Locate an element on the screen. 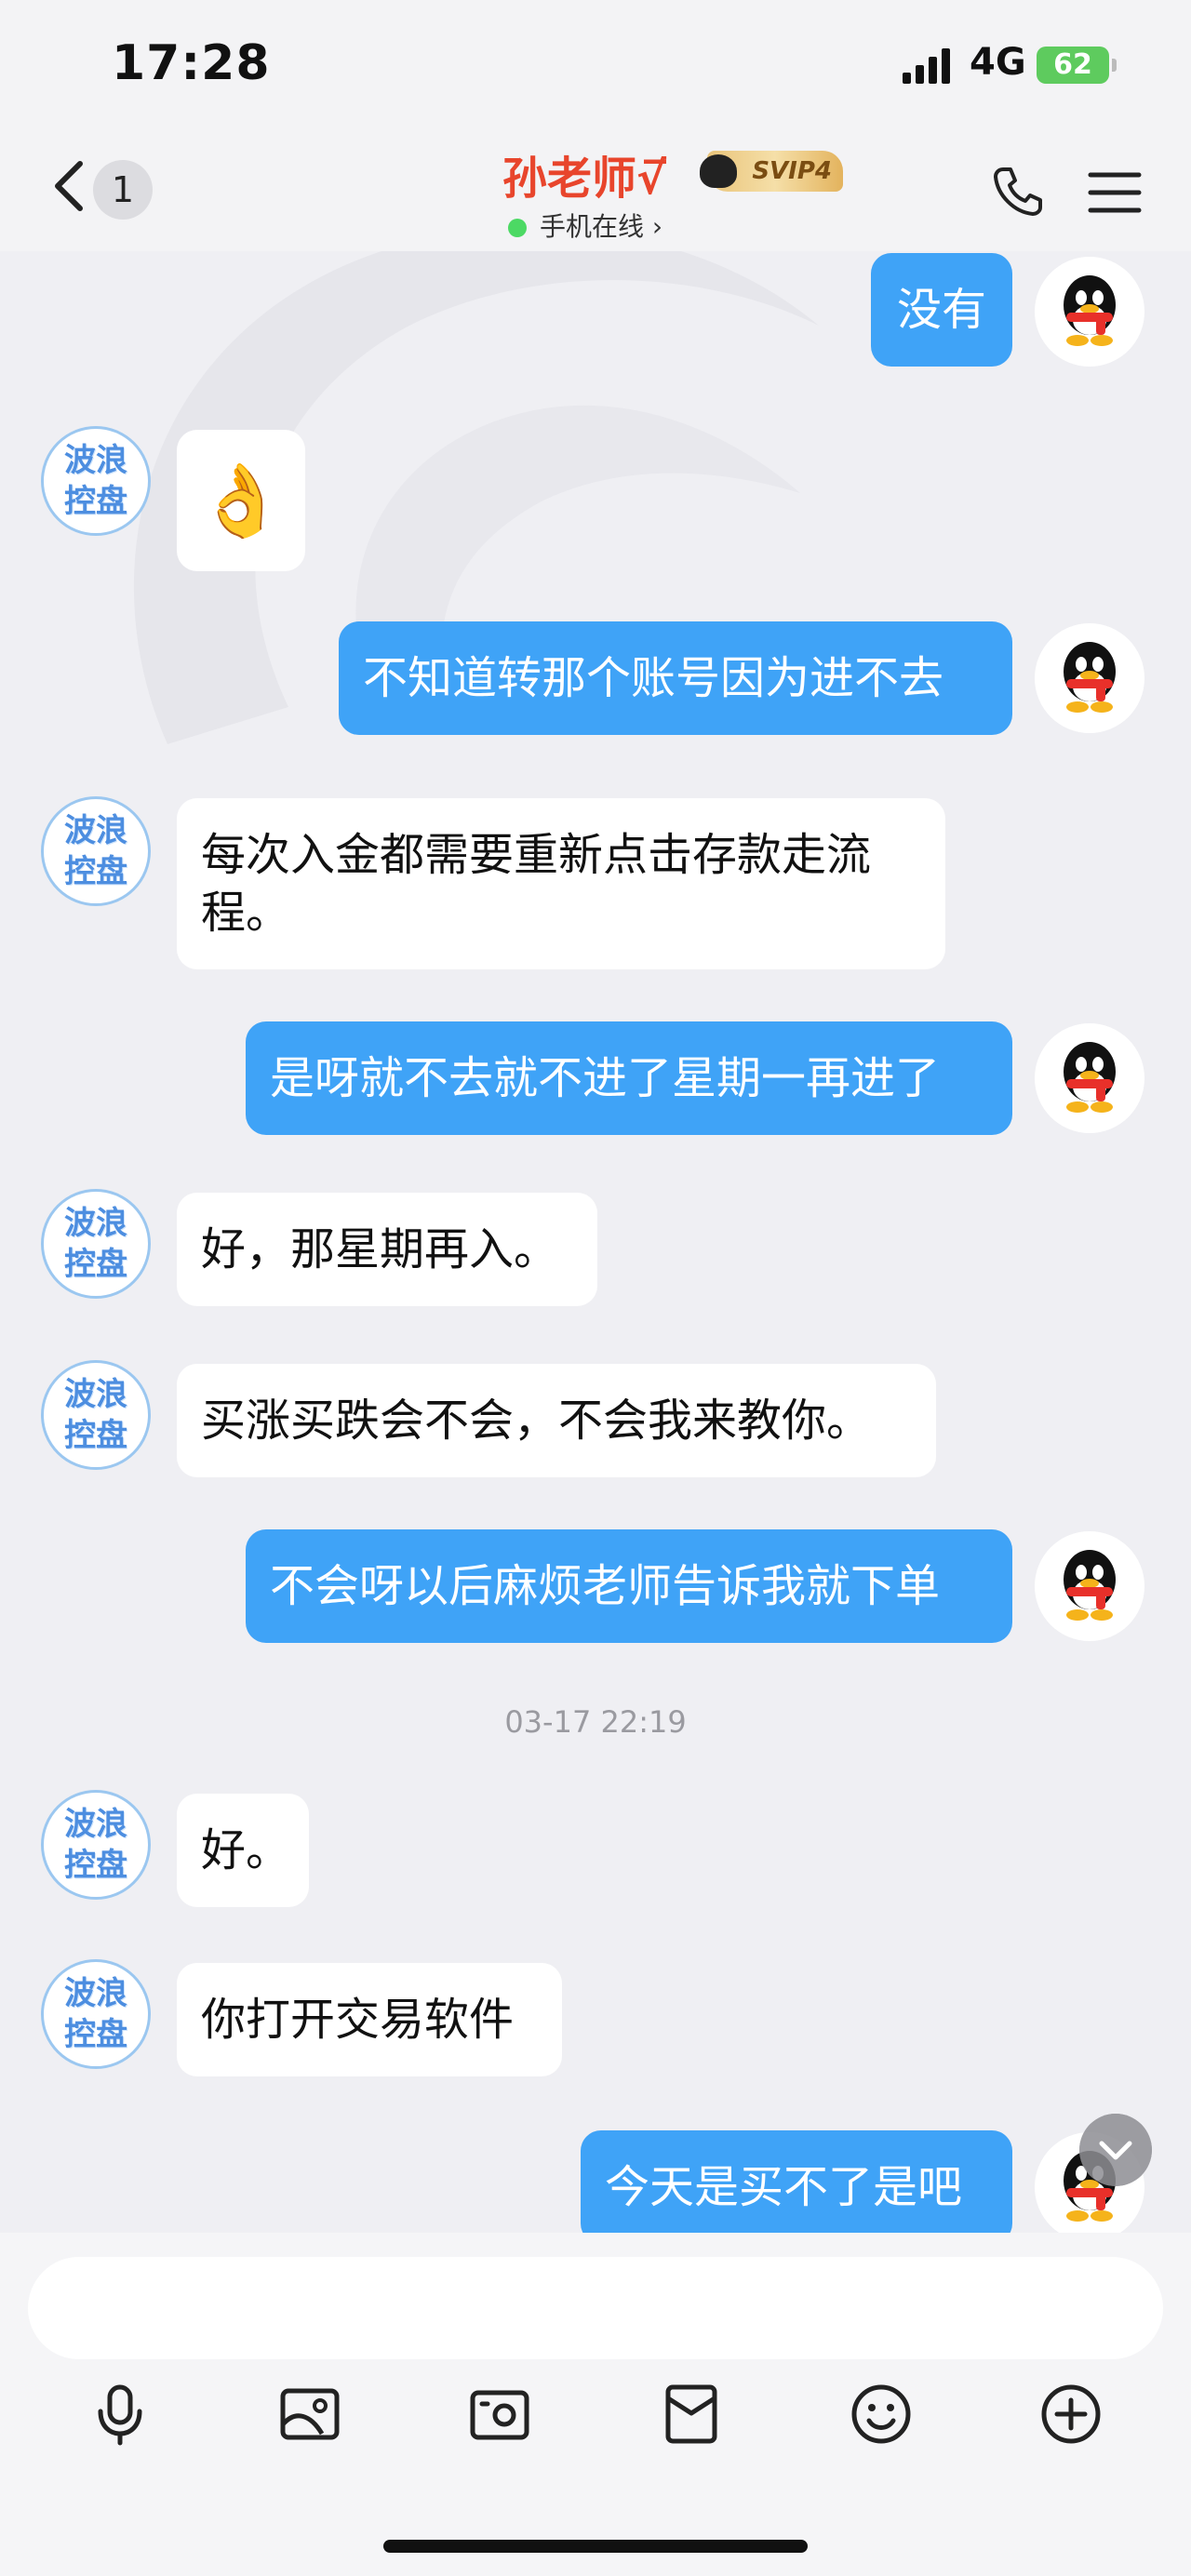  message-bubble-out: 今天是买不了是吧 is located at coordinates (796, 2187).